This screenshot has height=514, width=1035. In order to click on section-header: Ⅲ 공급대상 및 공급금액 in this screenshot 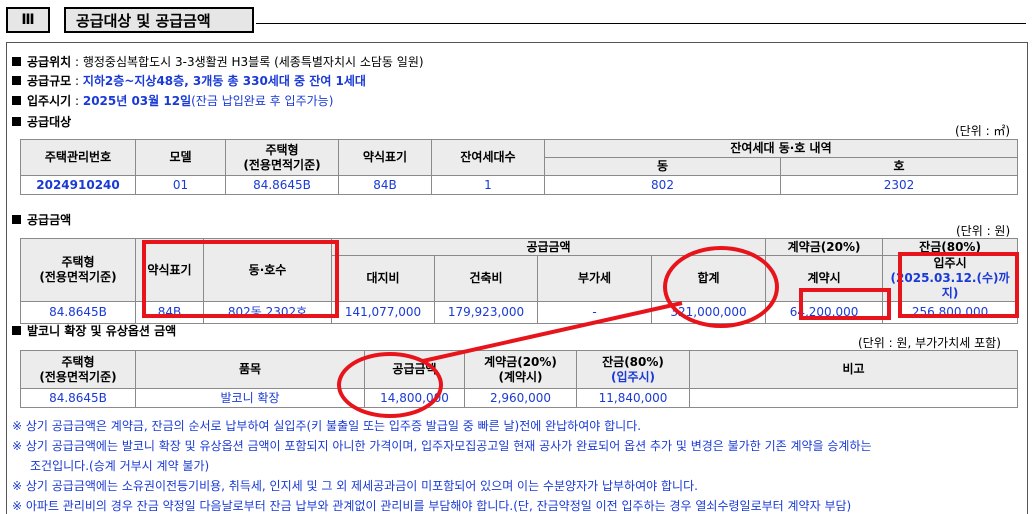, I will do `click(130, 20)`.